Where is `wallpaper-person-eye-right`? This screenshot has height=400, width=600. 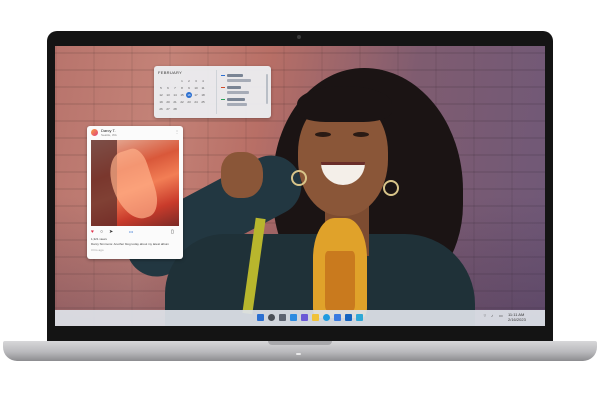 wallpaper-person-eye-right is located at coordinates (361, 134).